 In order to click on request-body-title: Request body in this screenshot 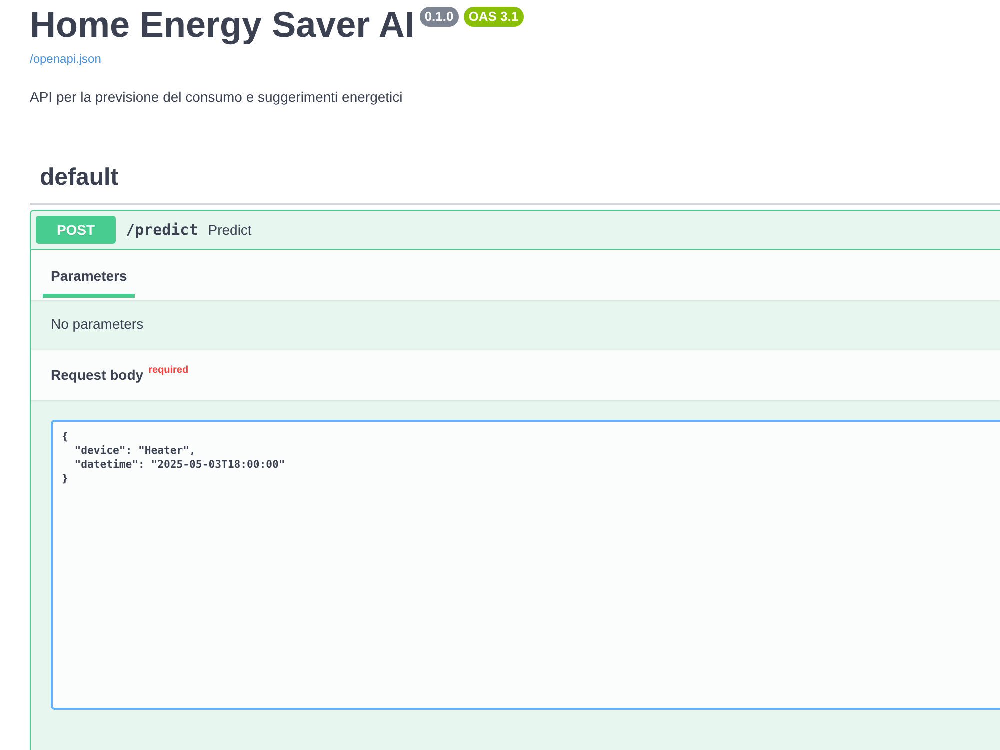, I will do `click(97, 375)`.